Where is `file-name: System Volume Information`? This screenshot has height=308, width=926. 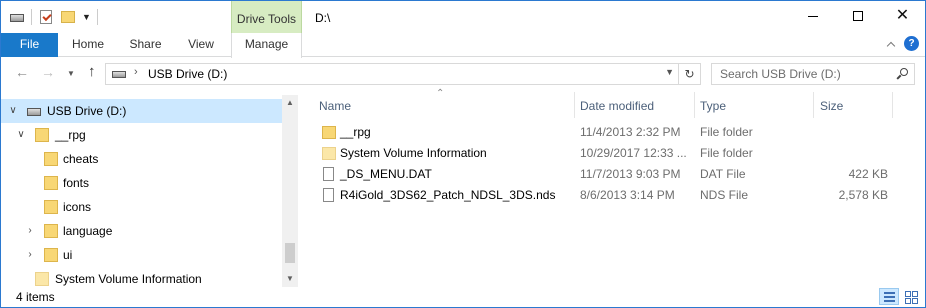 file-name: System Volume Information is located at coordinates (413, 153).